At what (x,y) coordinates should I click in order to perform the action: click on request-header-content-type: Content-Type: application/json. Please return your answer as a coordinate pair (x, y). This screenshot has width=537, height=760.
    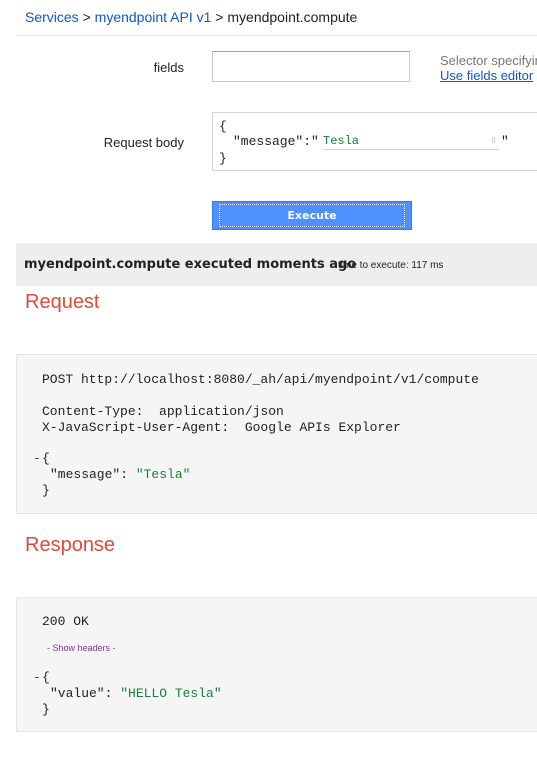
    Looking at the image, I should click on (163, 411).